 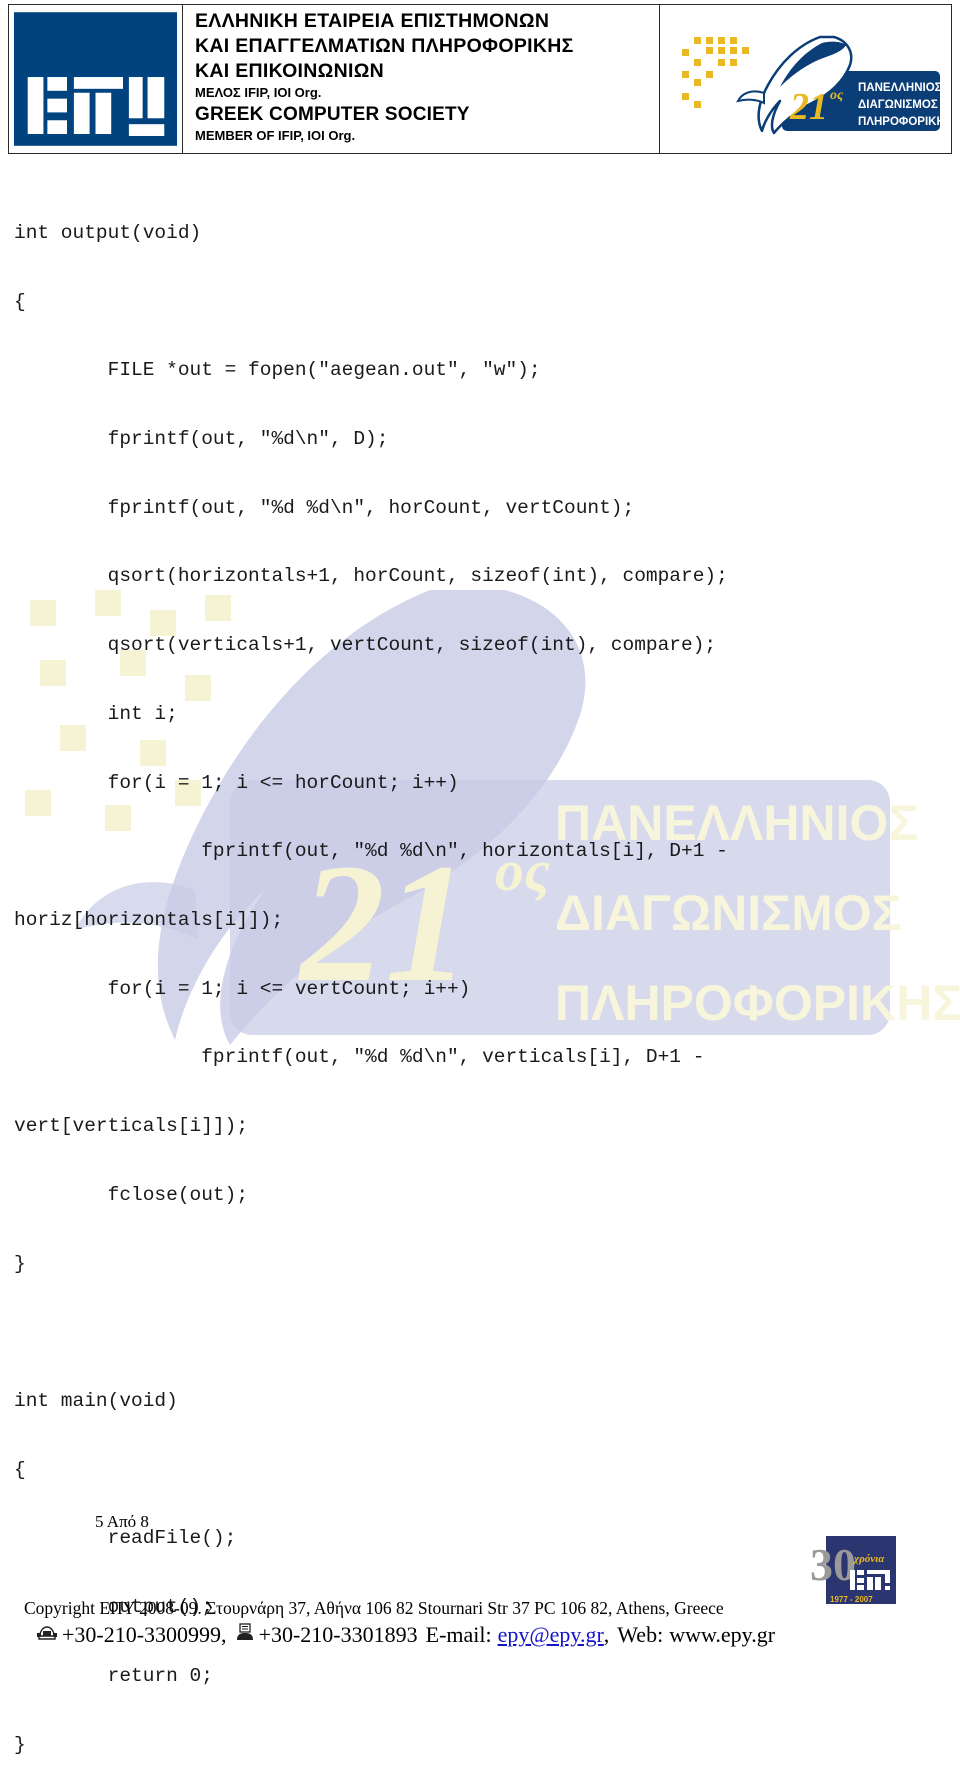 What do you see at coordinates (851, 1599) in the screenshot?
I see `anniversary-years: 1977 - 2007` at bounding box center [851, 1599].